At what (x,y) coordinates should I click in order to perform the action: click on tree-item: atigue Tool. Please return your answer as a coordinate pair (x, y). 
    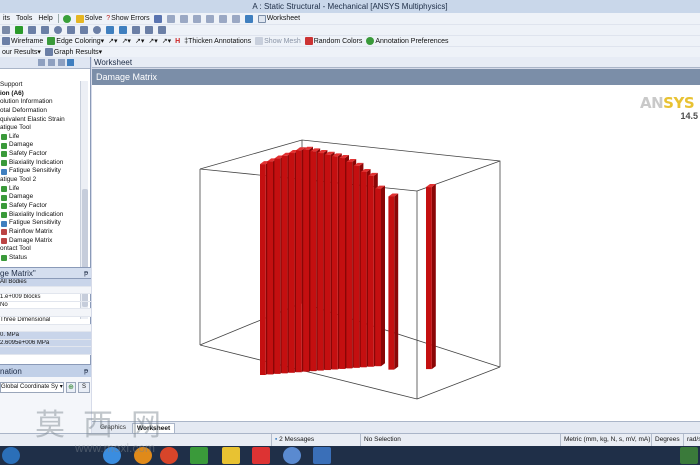
    Looking at the image, I should click on (40, 128).